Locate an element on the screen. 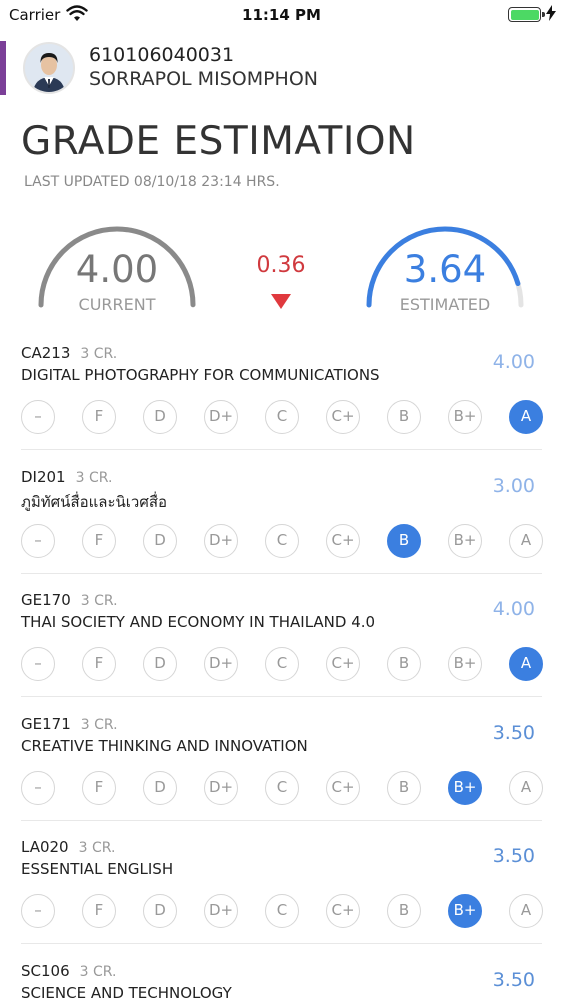 The height and width of the screenshot is (1000, 563). course-code: LA020 3 CR. is located at coordinates (68, 847).